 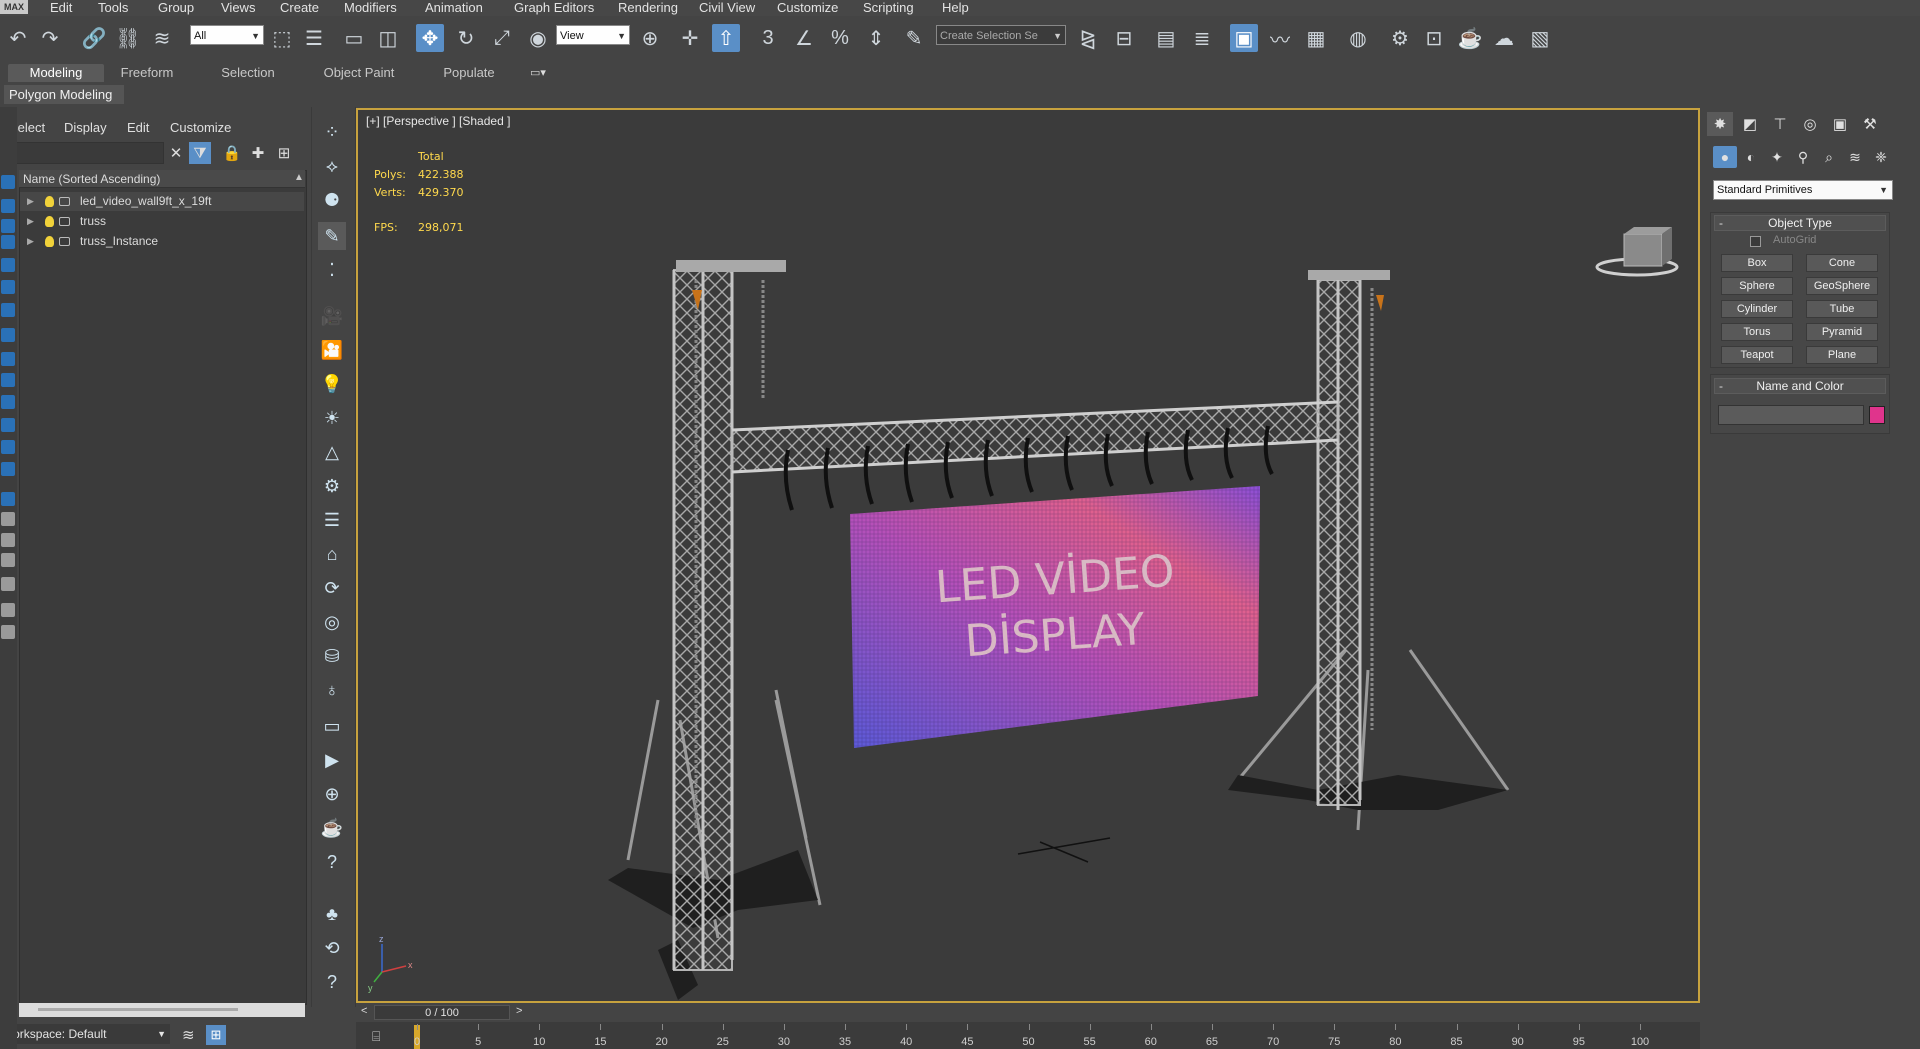 What do you see at coordinates (1369, 550) in the screenshot?
I see `right-truss-tower` at bounding box center [1369, 550].